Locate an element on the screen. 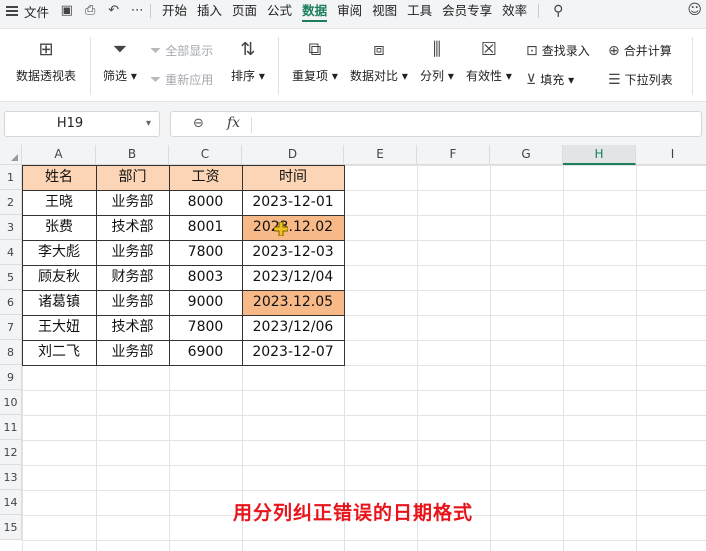  column-header-f: F is located at coordinates (453, 155).